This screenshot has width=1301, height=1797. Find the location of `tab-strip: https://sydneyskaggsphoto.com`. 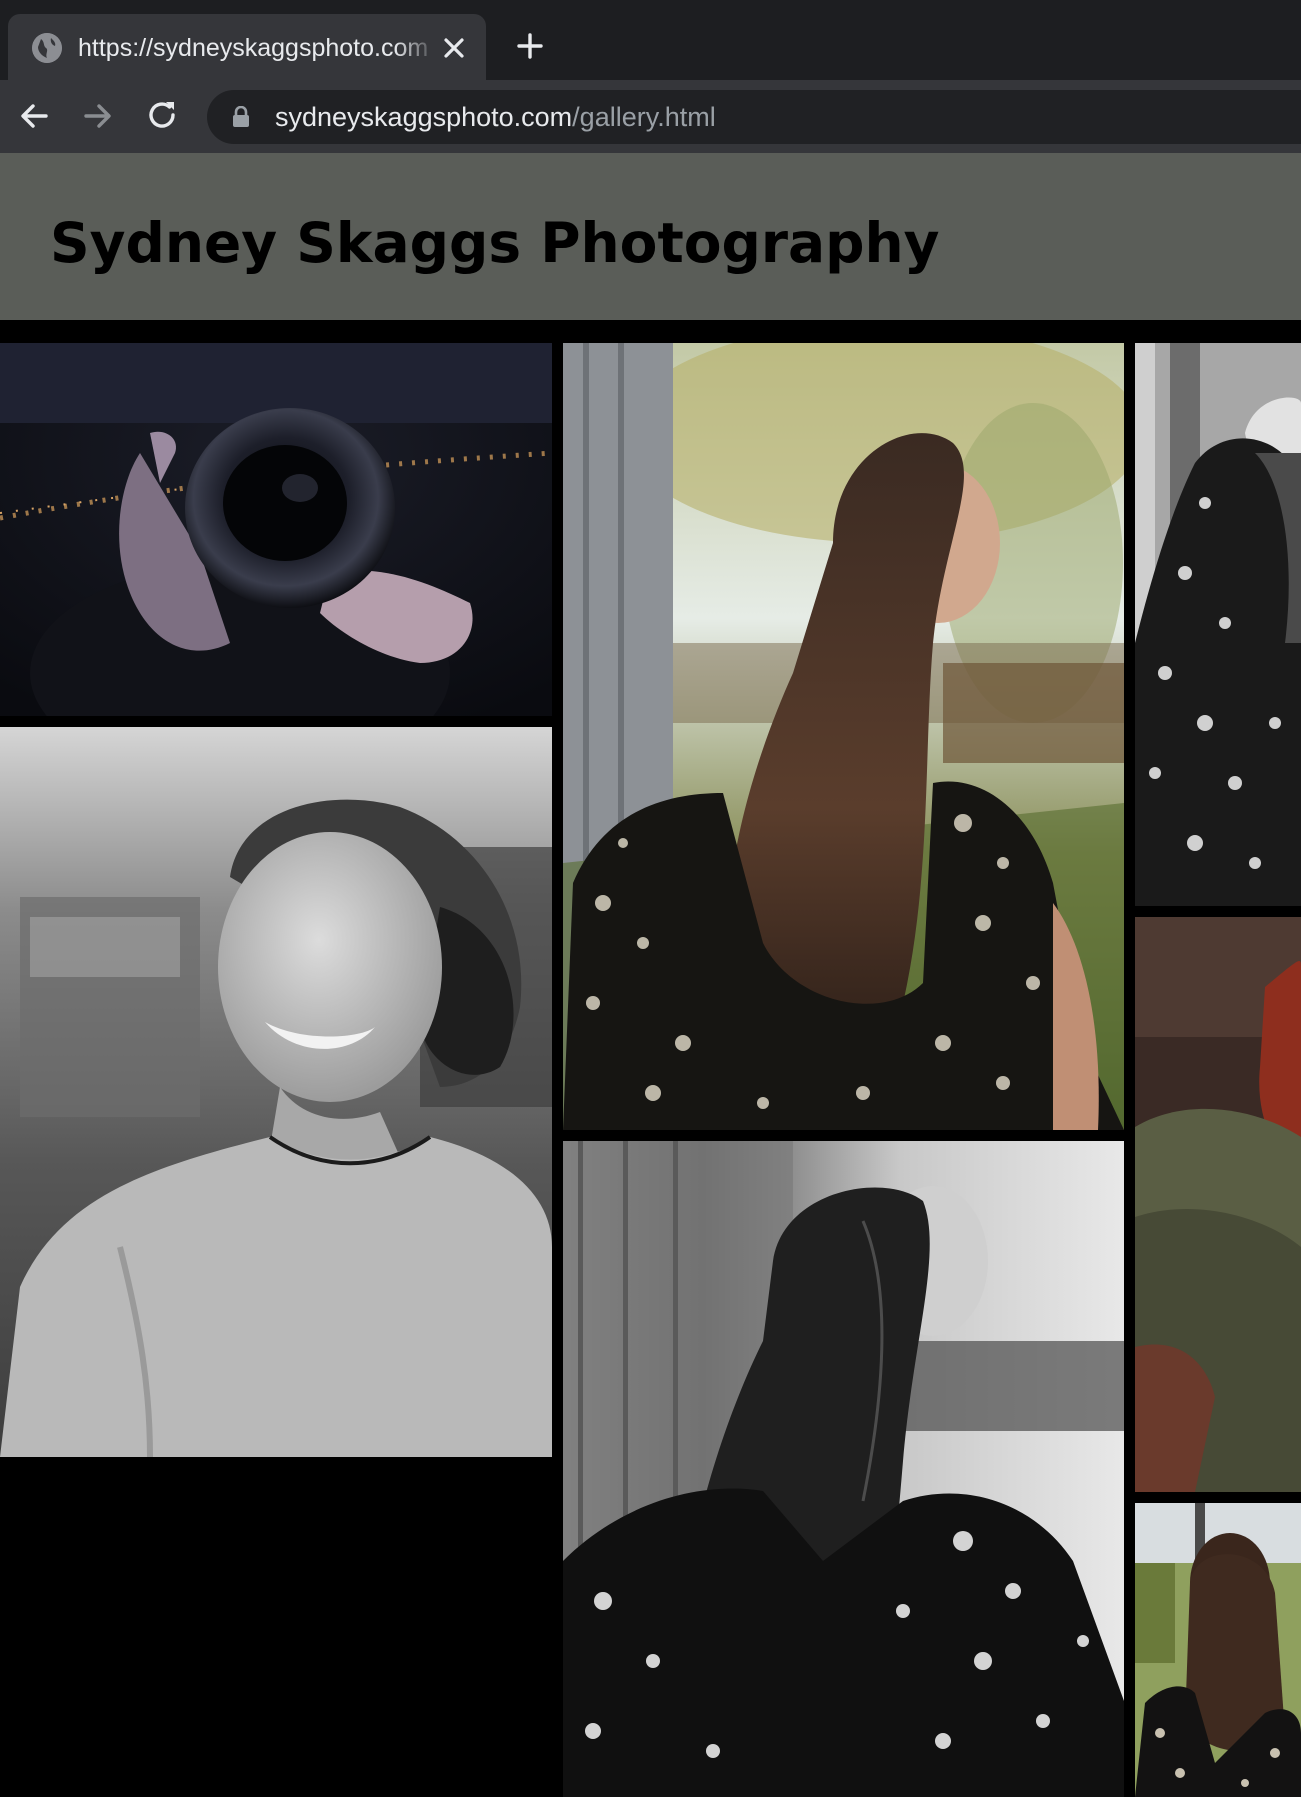

tab-strip: https://sydneyskaggsphoto.com is located at coordinates (650, 40).